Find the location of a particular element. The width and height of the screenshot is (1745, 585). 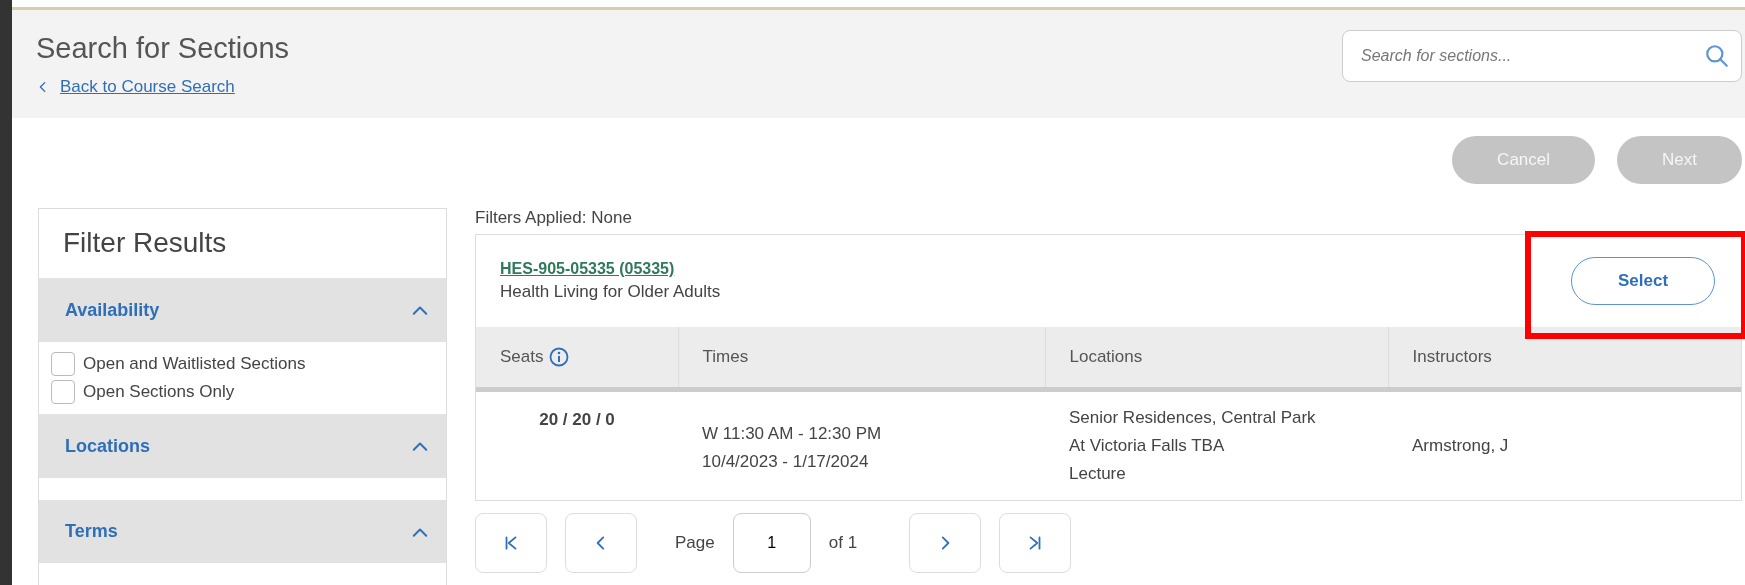

search-icon is located at coordinates (1717, 56).